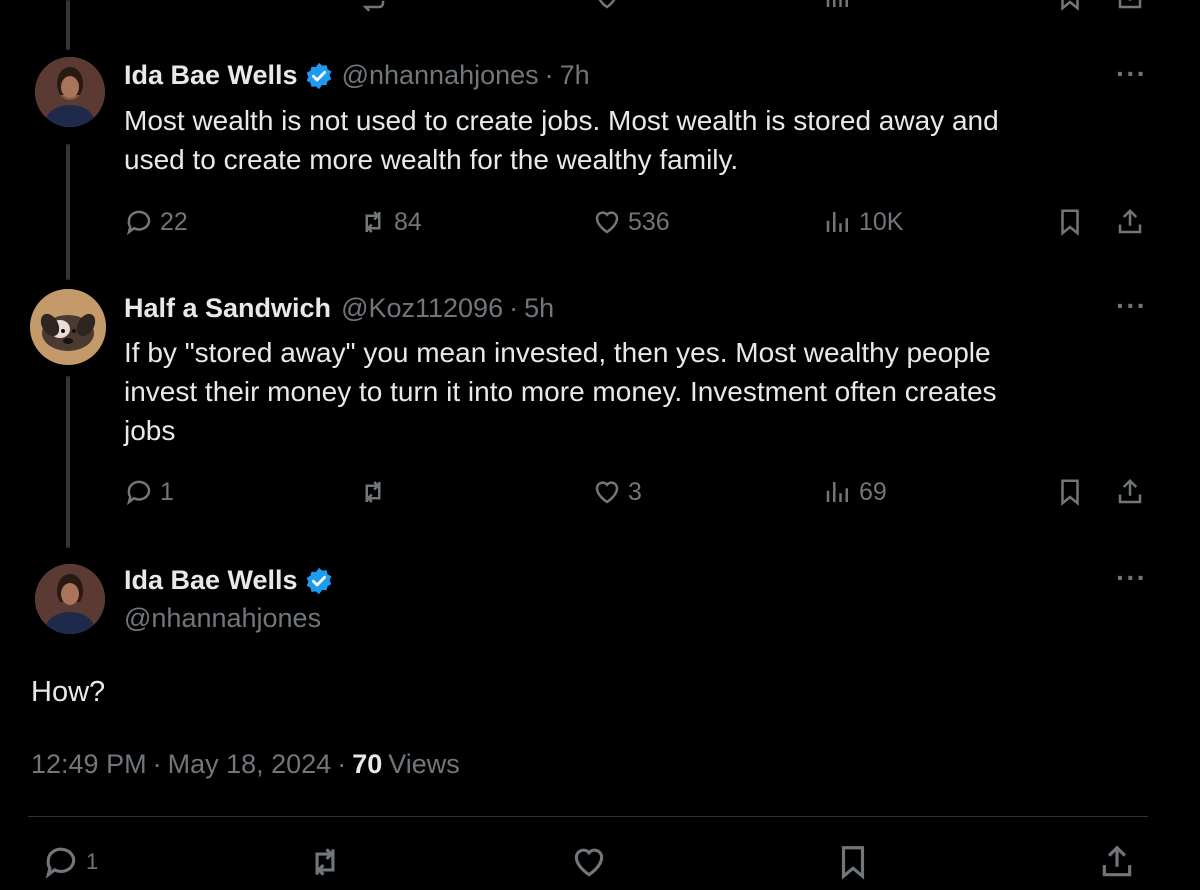 This screenshot has height=890, width=1200. Describe the element at coordinates (424, 764) in the screenshot. I see `views-label: Views` at that location.